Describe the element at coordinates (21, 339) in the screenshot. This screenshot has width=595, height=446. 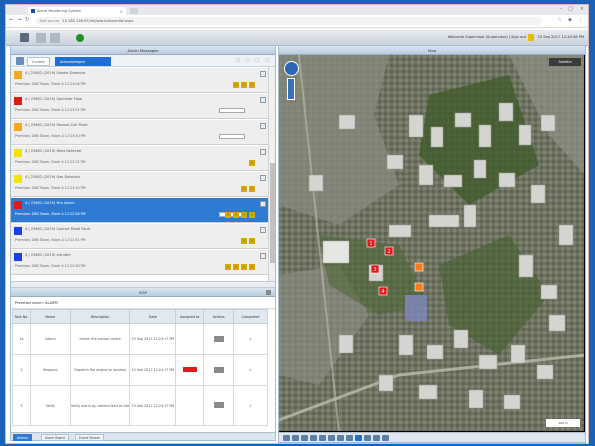
I see `task-no-cell: 1a` at that location.